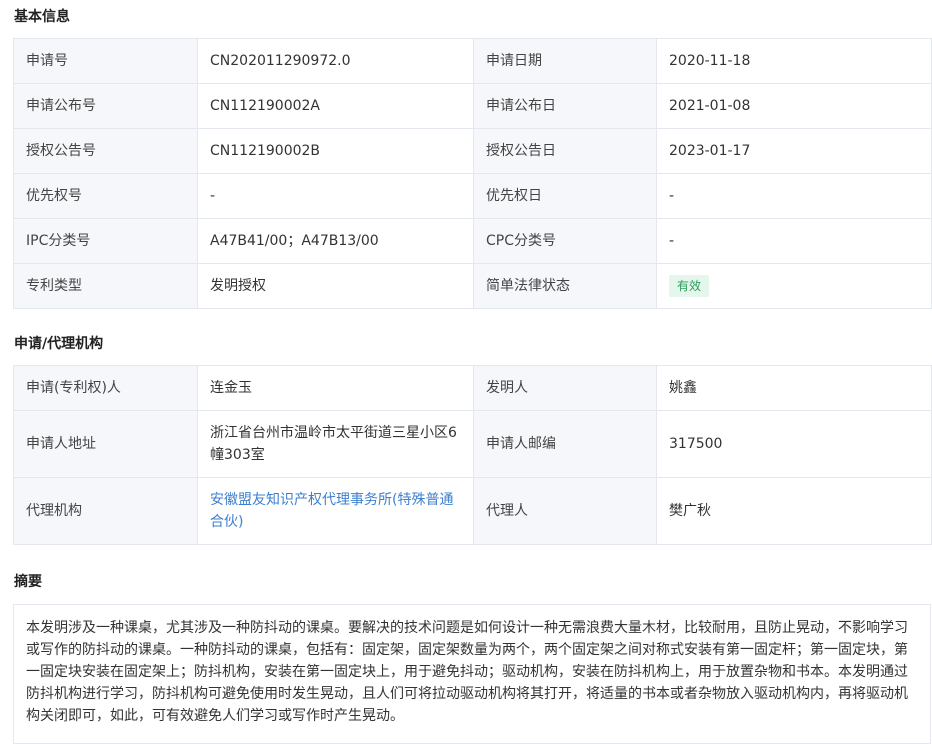  Describe the element at coordinates (335, 196) in the screenshot. I see `value-priority-number: -` at that location.